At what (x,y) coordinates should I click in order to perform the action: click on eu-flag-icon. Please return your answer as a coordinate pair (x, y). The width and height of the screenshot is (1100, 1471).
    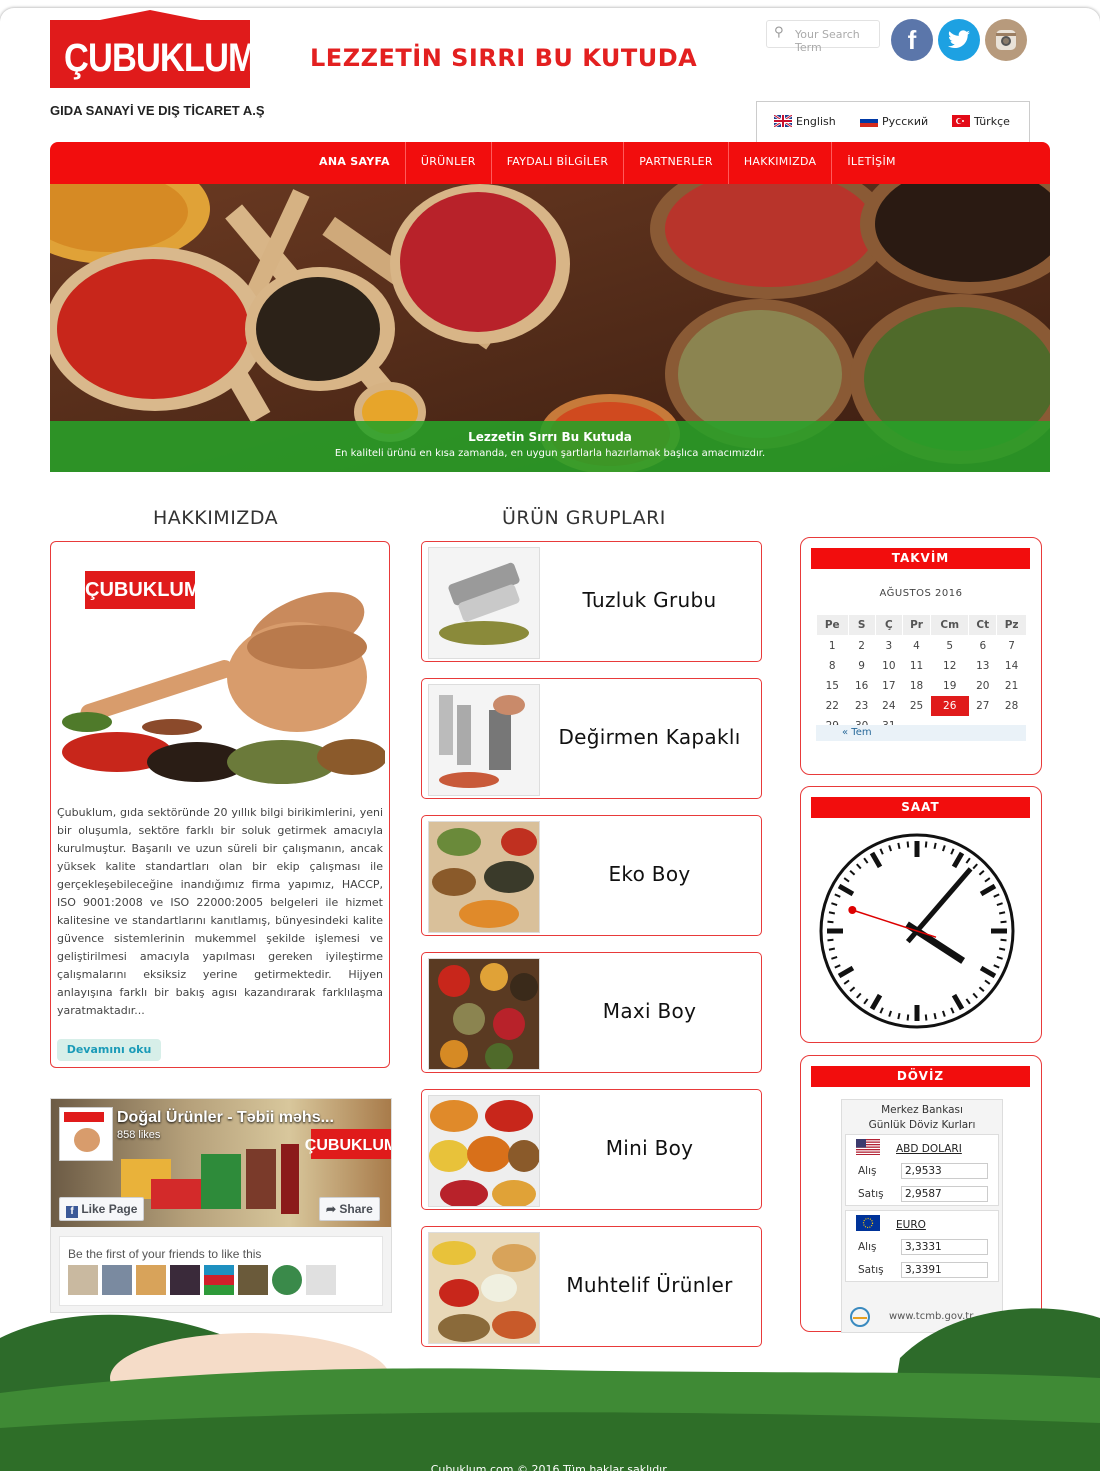
    Looking at the image, I should click on (868, 1223).